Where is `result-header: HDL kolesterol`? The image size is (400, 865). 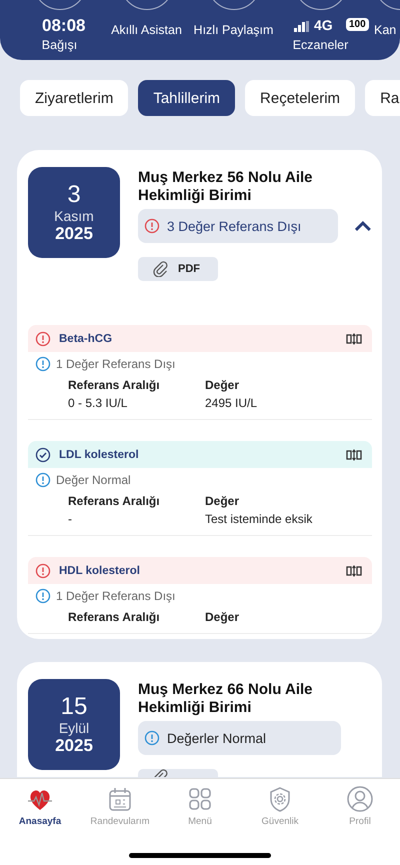 result-header: HDL kolesterol is located at coordinates (200, 570).